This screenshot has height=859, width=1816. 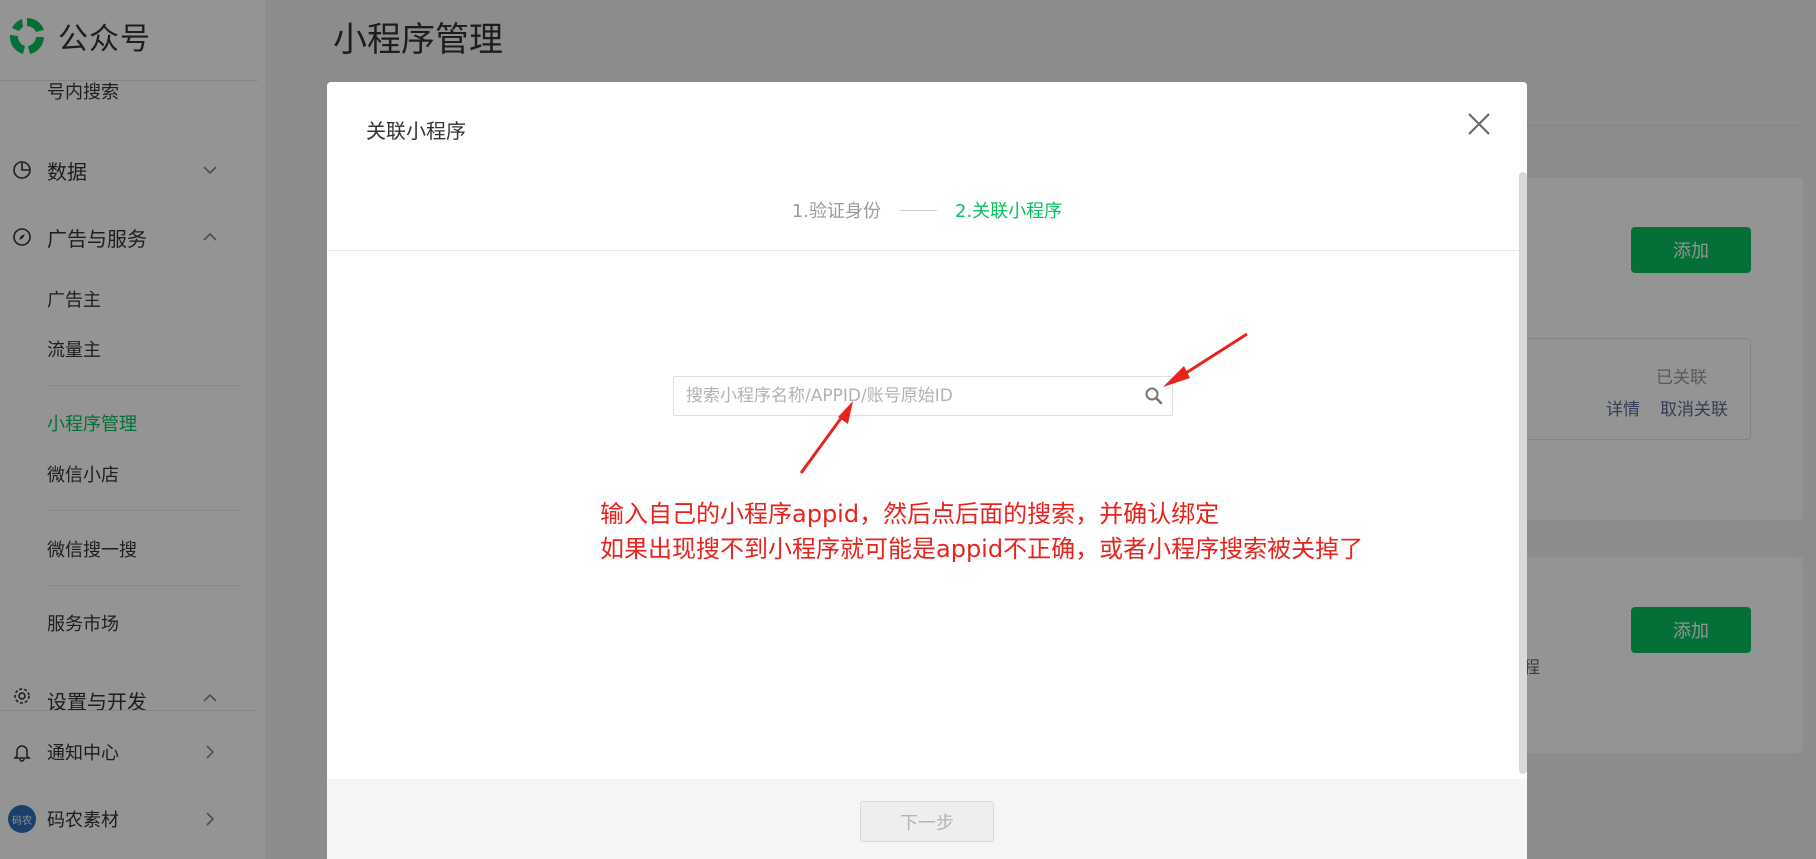 What do you see at coordinates (1523, 473) in the screenshot?
I see `scrollbar` at bounding box center [1523, 473].